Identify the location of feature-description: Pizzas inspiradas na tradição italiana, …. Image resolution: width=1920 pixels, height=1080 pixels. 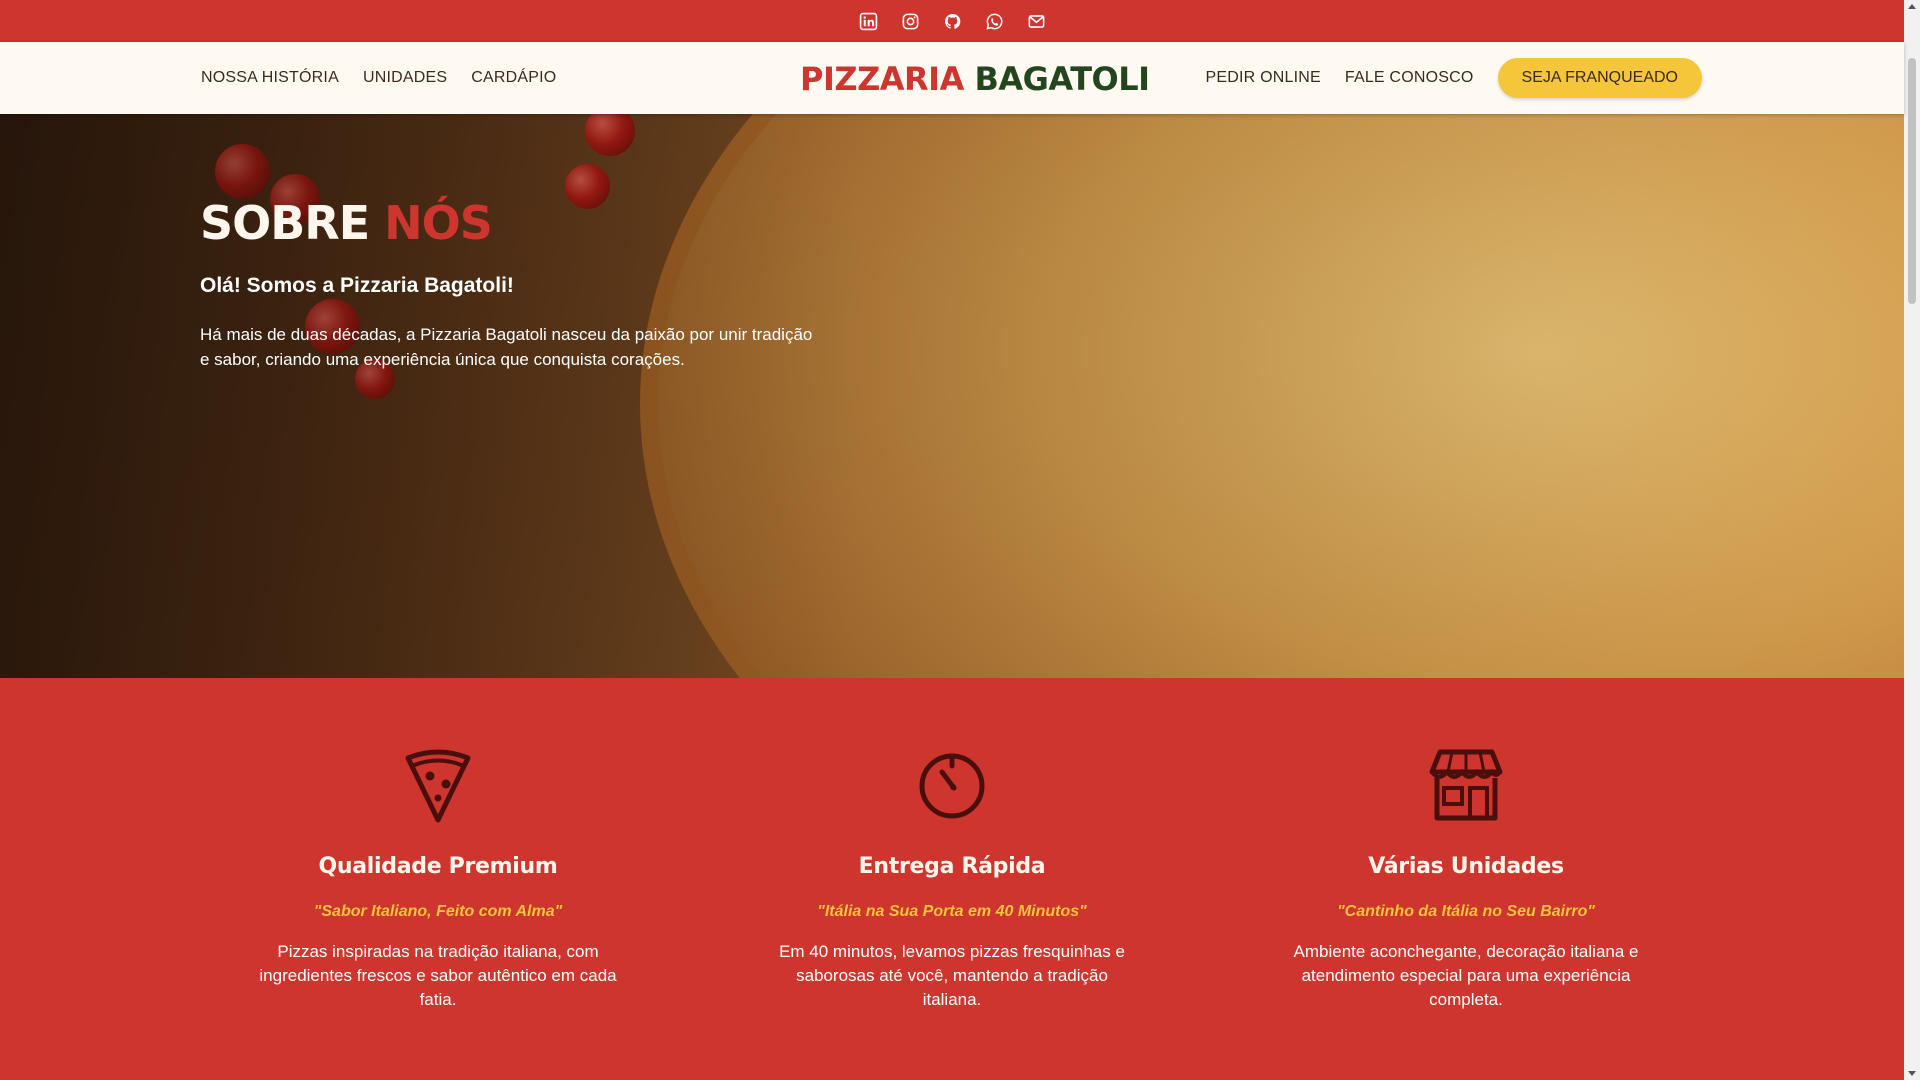
(438, 975).